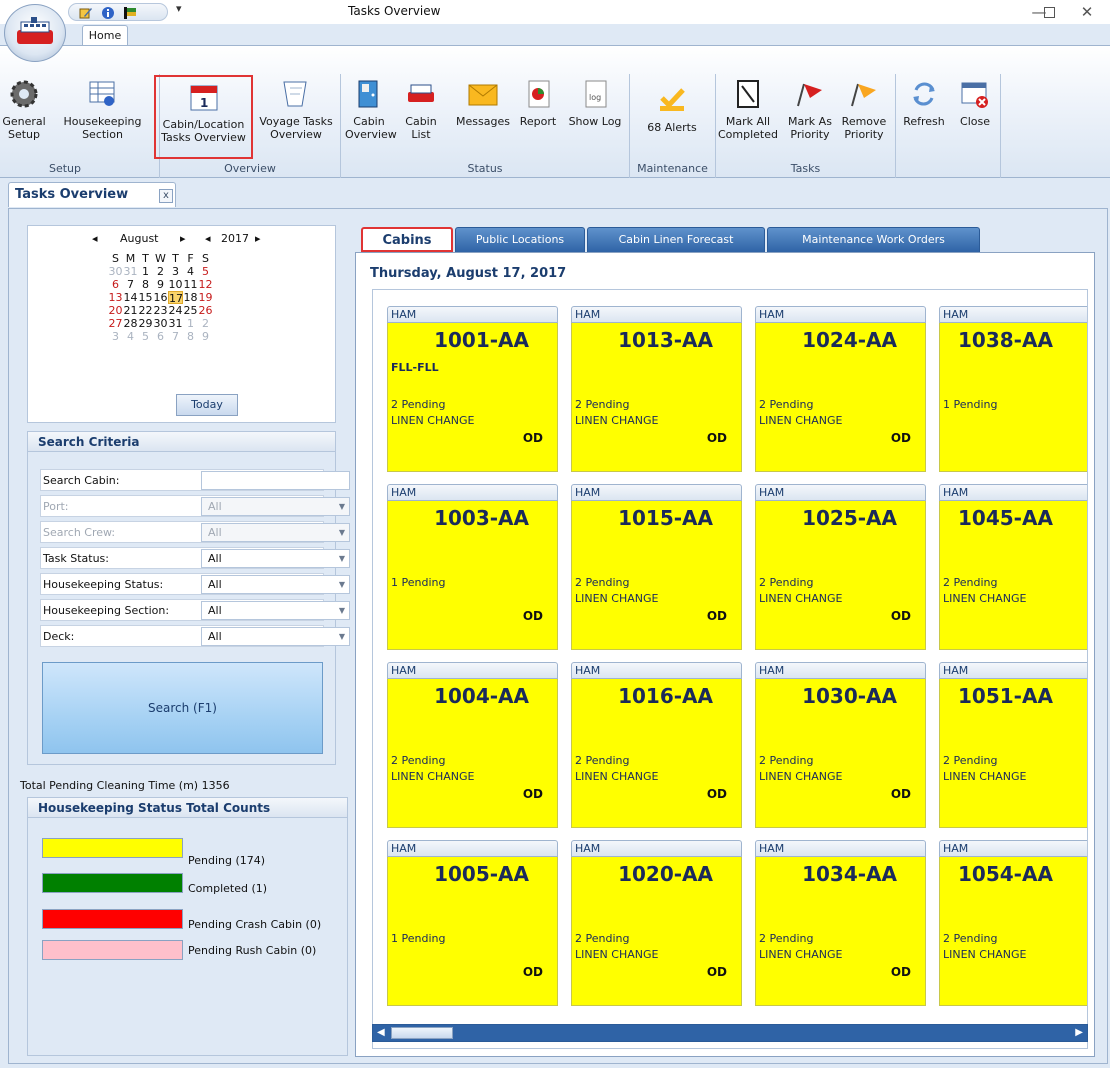 This screenshot has width=1110, height=1068. Describe the element at coordinates (275, 506) in the screenshot. I see `port-select: All ▼` at that location.